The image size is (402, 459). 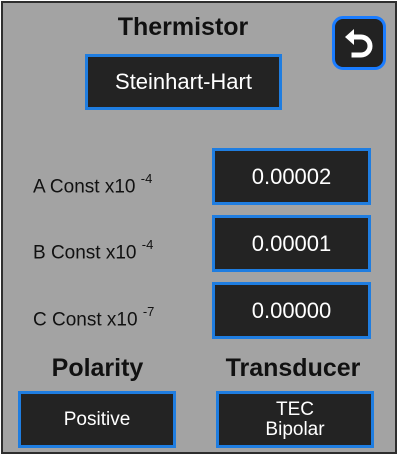 I want to click on c-const-label: C Const x10 -7, so click(x=120, y=317).